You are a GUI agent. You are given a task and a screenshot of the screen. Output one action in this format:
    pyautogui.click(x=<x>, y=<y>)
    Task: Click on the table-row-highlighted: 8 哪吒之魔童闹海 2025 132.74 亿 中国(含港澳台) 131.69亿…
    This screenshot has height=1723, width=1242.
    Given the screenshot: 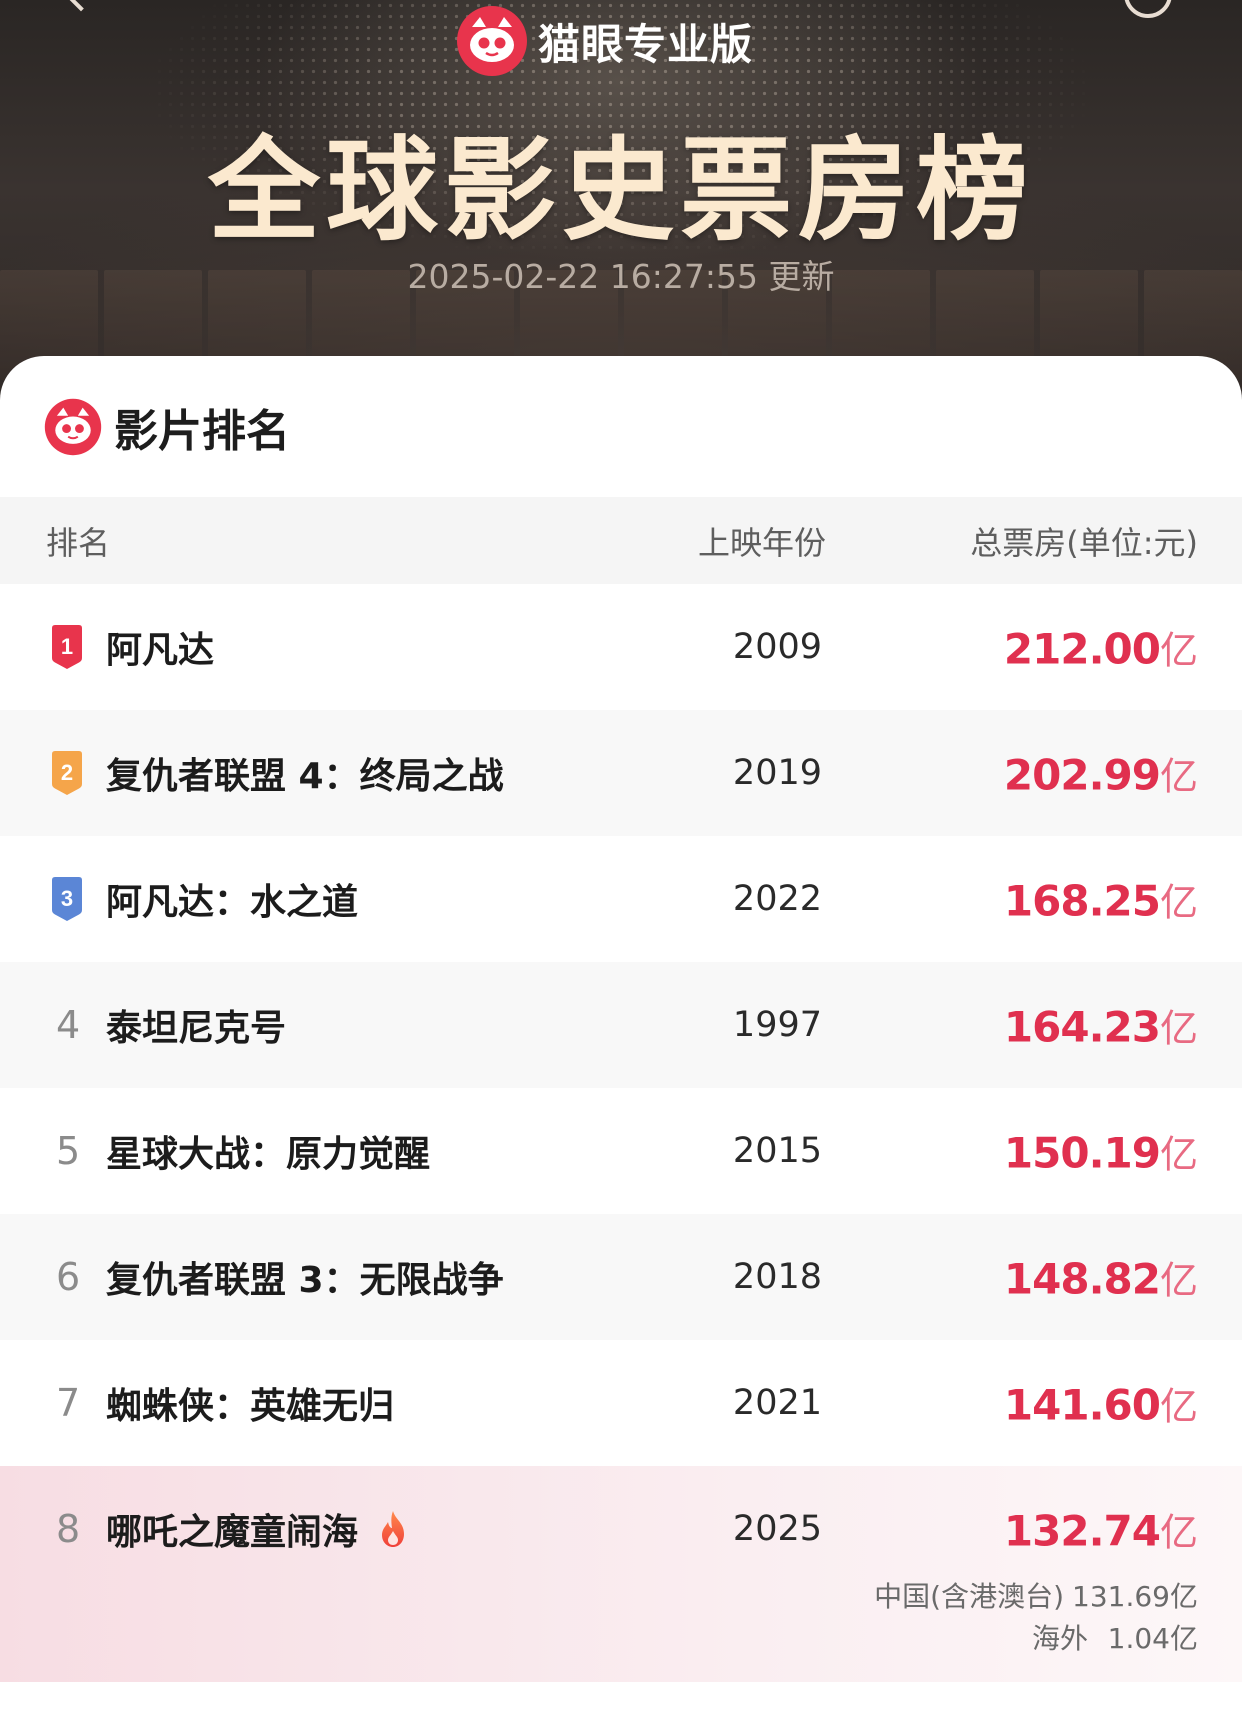 What is the action you would take?
    pyautogui.click(x=621, y=1574)
    